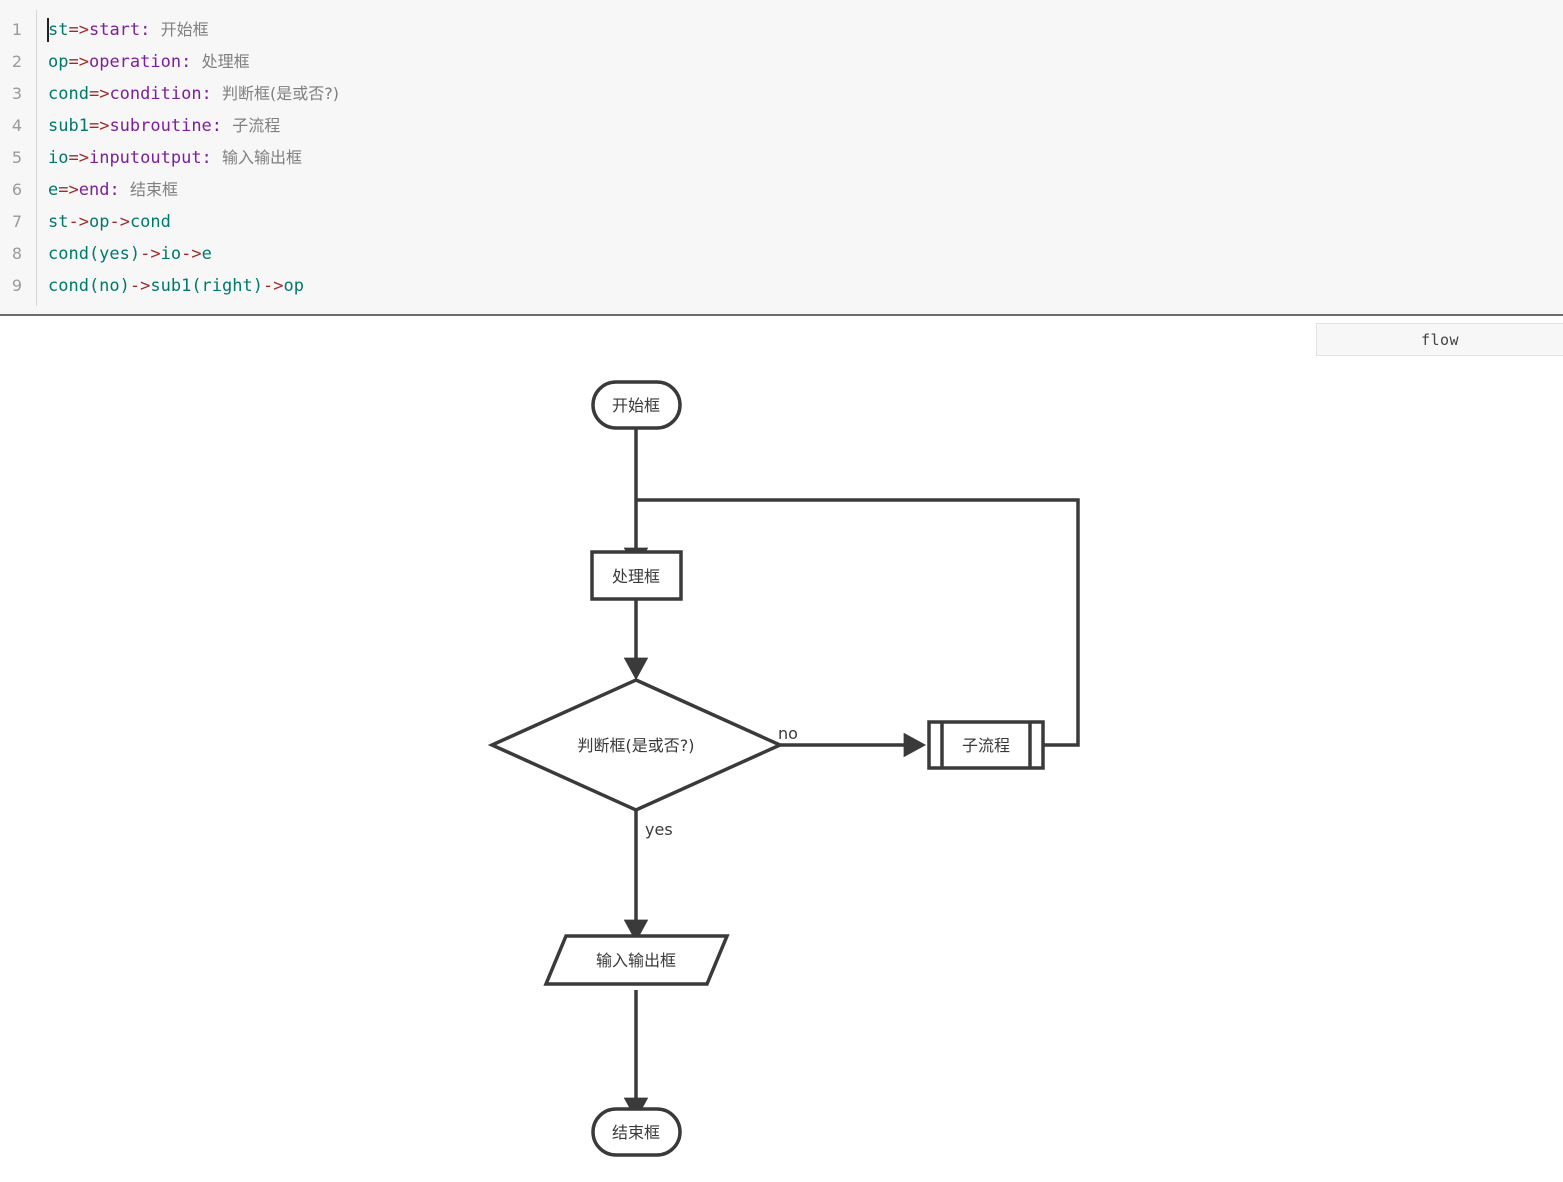 The image size is (1563, 1182). I want to click on line-content: io=>inputoutput: 输入输出框, so click(169, 158).